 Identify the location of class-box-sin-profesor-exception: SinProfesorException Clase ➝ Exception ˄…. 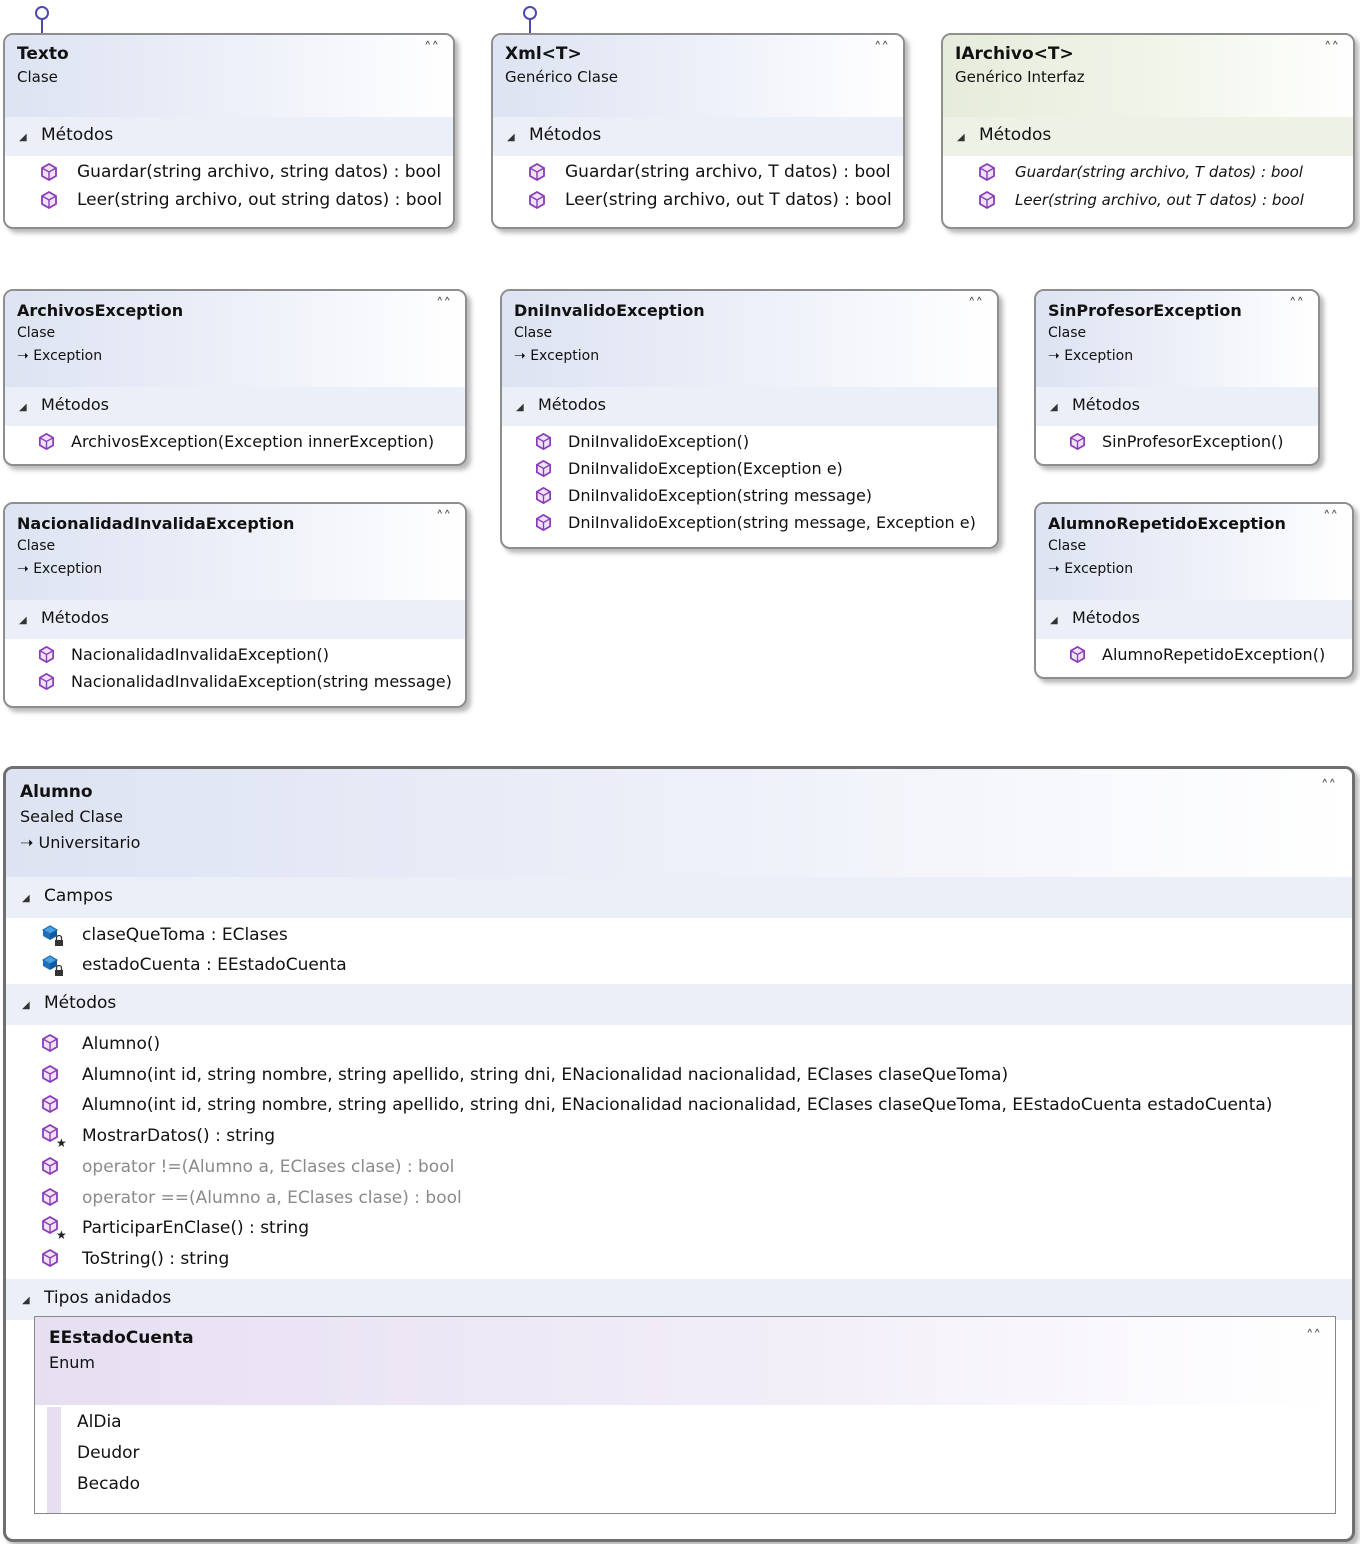
(1177, 377).